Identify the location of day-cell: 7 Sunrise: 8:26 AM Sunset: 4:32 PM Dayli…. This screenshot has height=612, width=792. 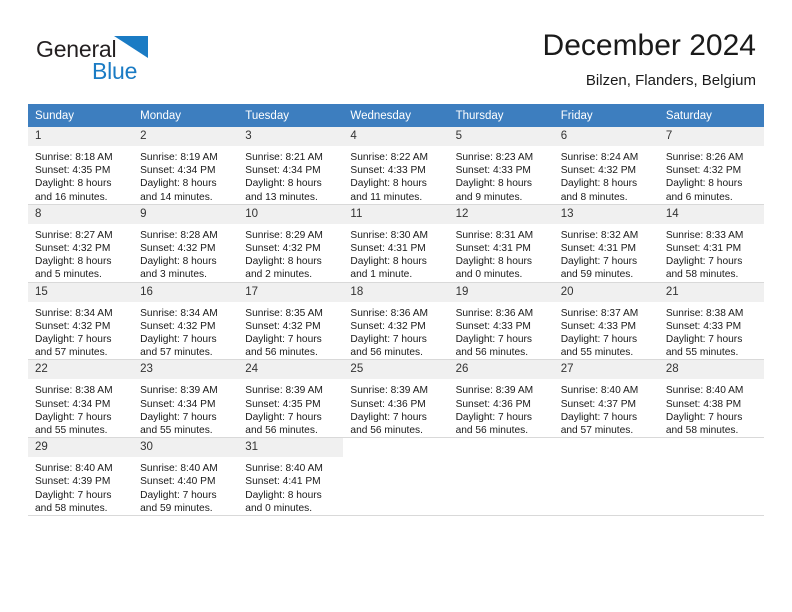
(711, 166).